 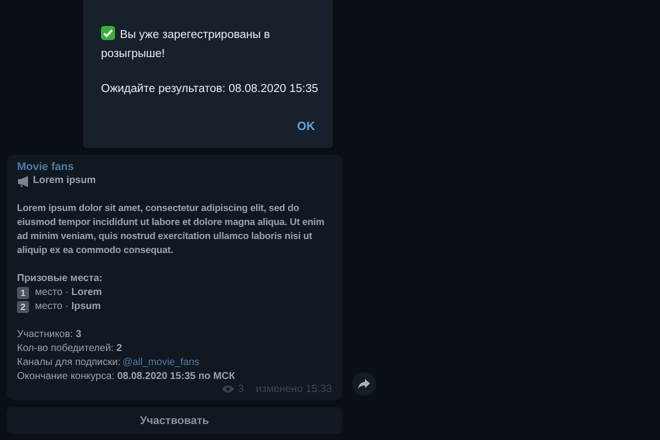 What do you see at coordinates (126, 376) in the screenshot?
I see `ending-line: Окончание конкурса: 08.08.2020 15:35 по МСК` at bounding box center [126, 376].